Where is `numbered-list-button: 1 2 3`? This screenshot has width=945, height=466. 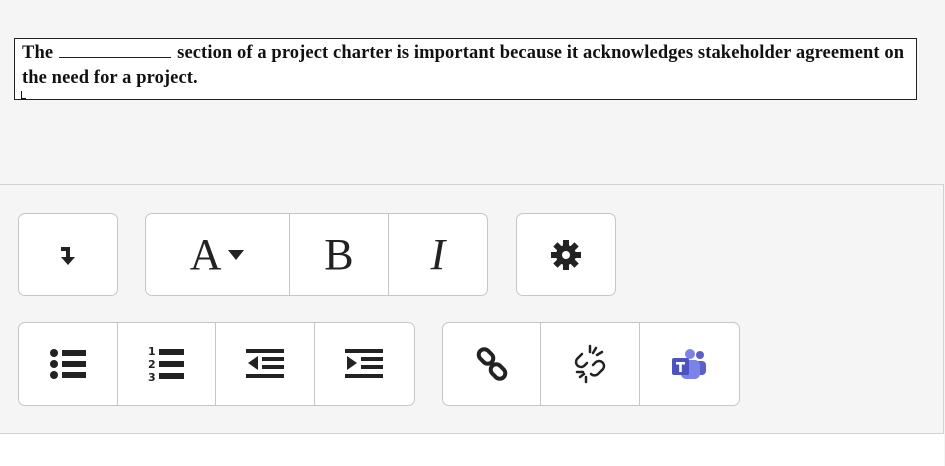 numbered-list-button: 1 2 3 is located at coordinates (167, 364).